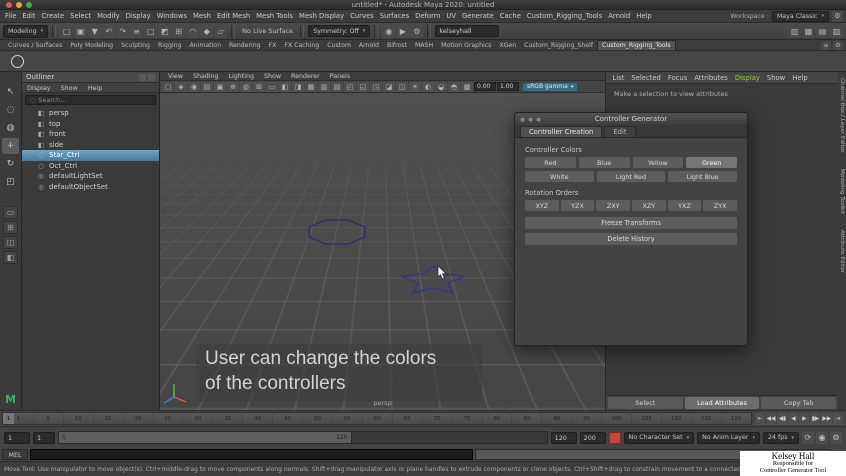 Image resolution: width=846 pixels, height=476 pixels. I want to click on menu-item: Help, so click(644, 16).